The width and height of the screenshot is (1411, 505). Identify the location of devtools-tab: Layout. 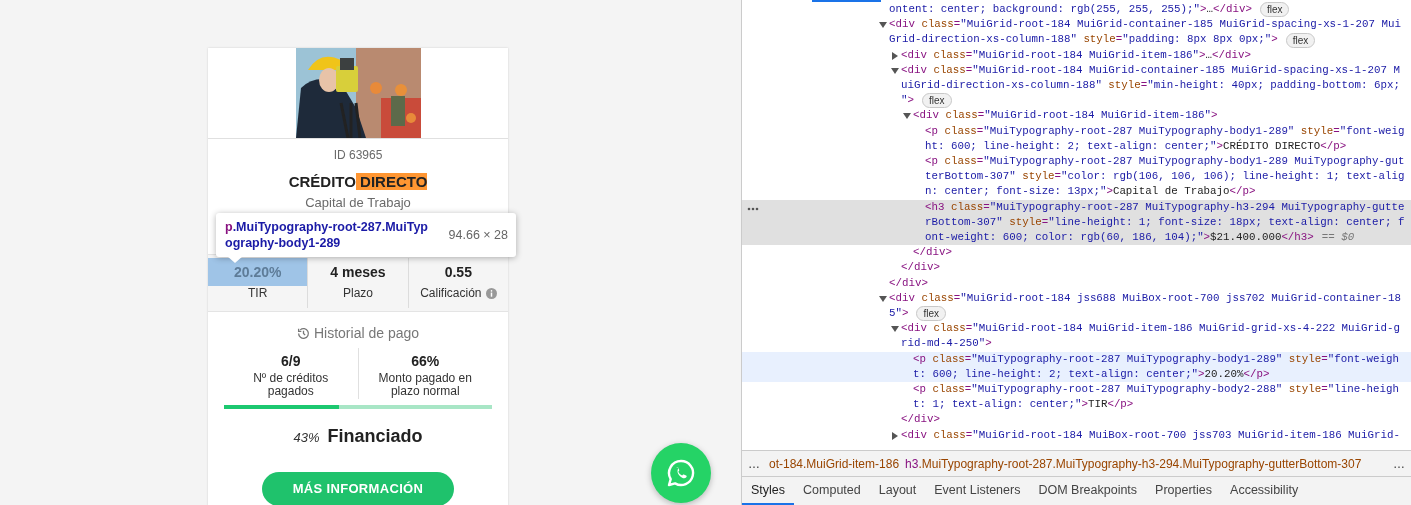
(897, 491).